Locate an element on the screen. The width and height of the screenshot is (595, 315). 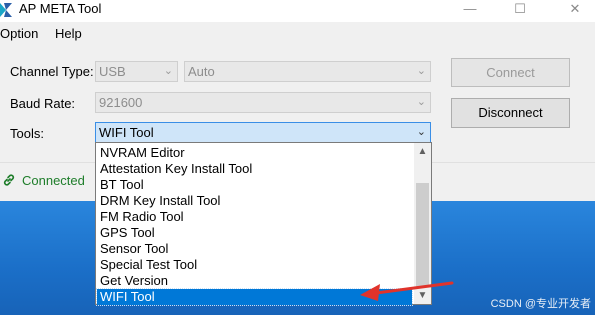
list-item: Attestation Key Install Tool is located at coordinates (254, 169).